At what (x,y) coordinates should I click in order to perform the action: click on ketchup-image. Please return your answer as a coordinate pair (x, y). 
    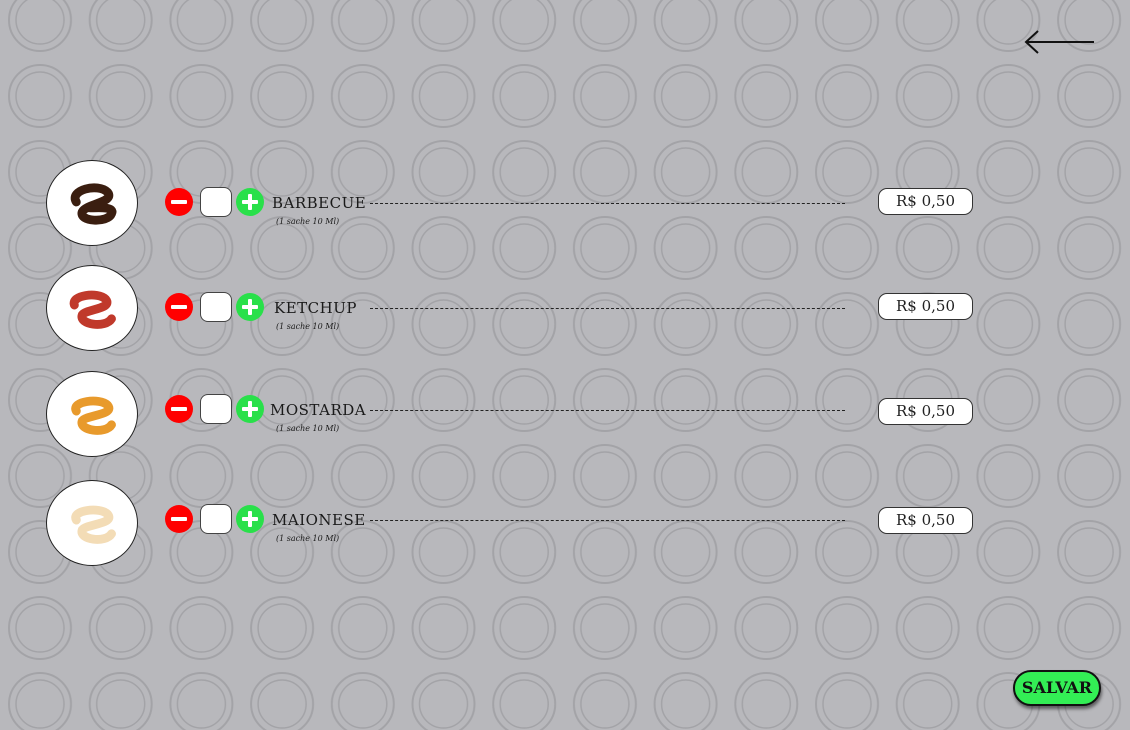
    Looking at the image, I should click on (92, 308).